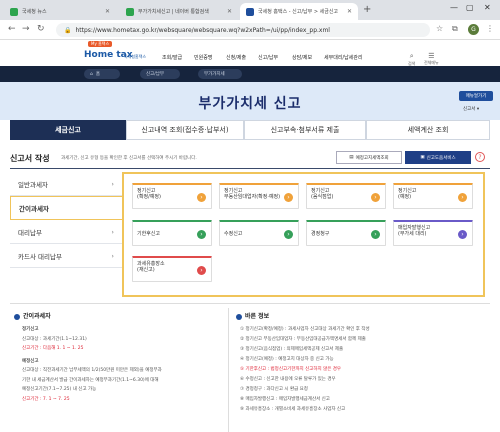 Image resolution: width=500 pixels, height=432 pixels. What do you see at coordinates (287, 359) in the screenshot?
I see `info-line: ④ 정기신고(예정) : 예정고지 대상자 중 신고 가능` at bounding box center [287, 359].